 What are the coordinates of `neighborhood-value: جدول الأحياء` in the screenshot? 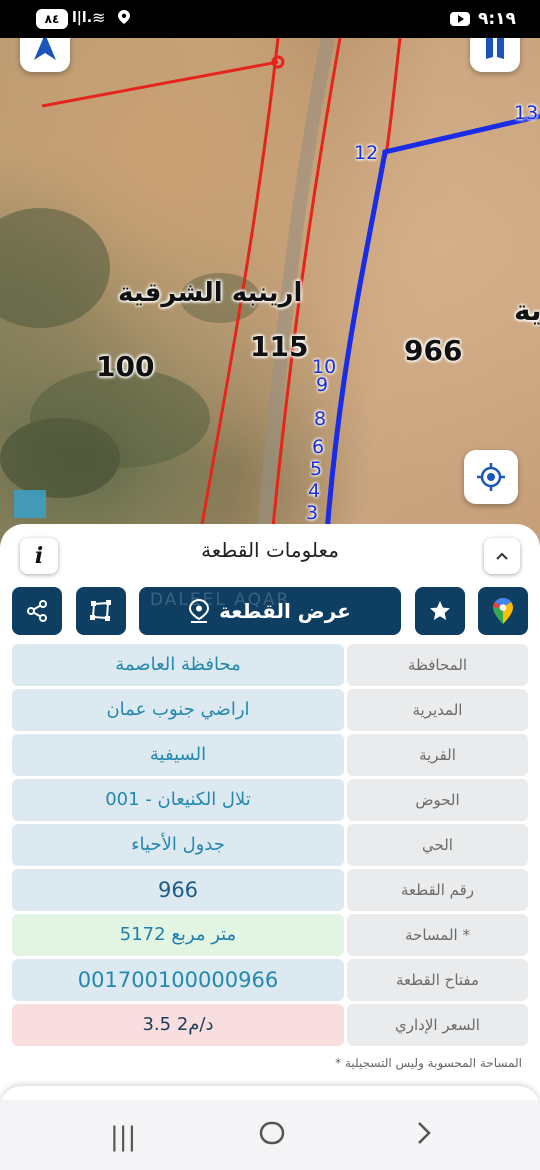 It's located at (178, 845).